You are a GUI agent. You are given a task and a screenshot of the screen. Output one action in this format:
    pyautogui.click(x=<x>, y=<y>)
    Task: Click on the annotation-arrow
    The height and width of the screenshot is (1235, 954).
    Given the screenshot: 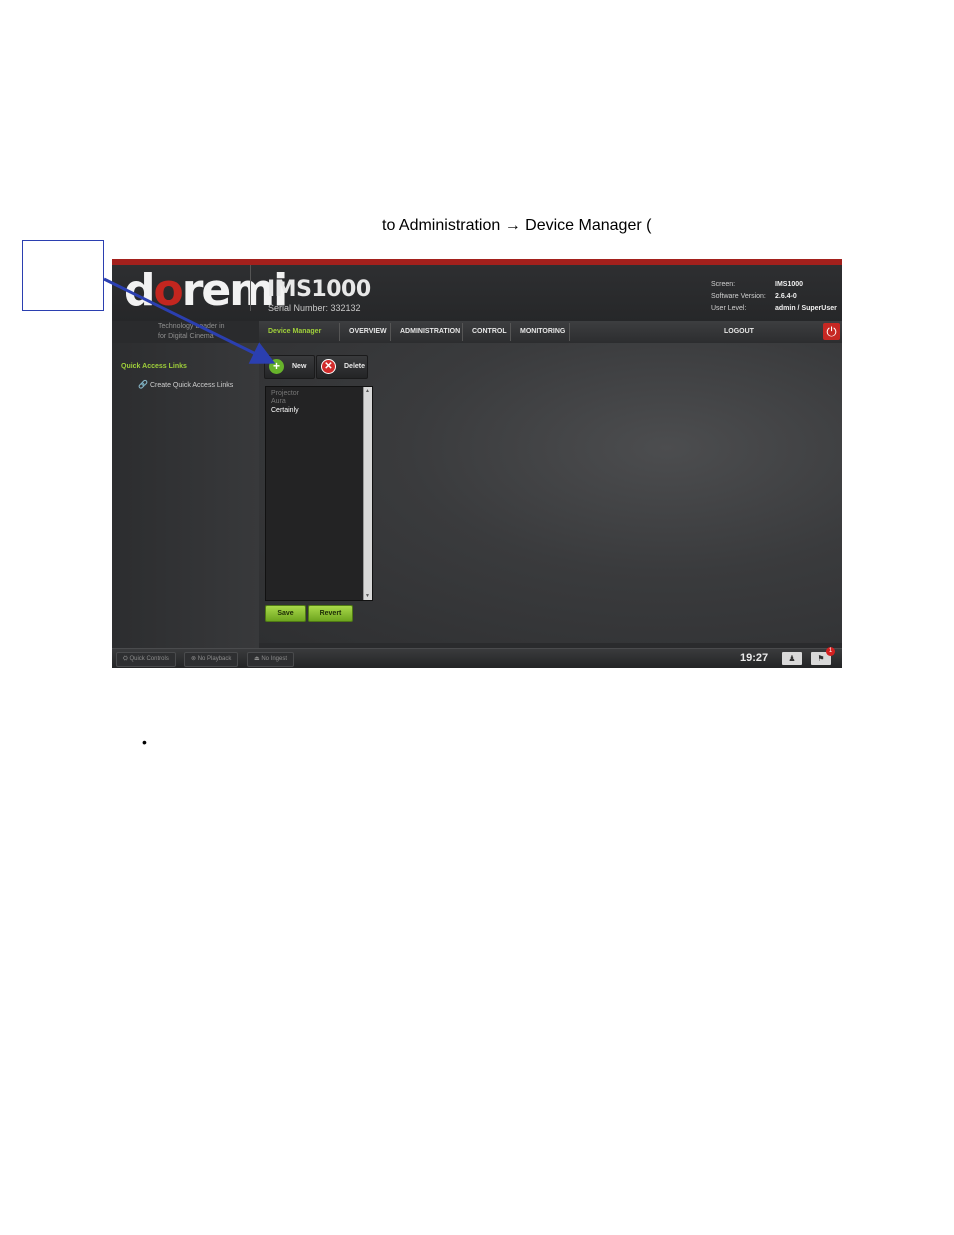 What is the action you would take?
    pyautogui.click(x=189, y=320)
    